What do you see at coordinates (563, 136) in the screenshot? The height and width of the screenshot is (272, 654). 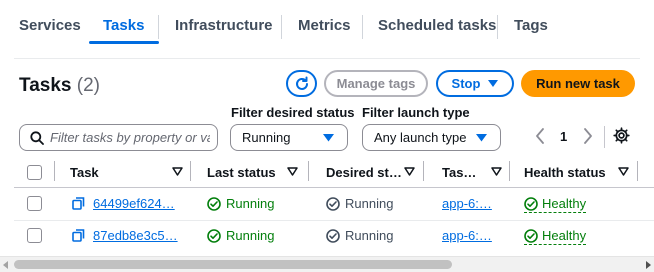 I see `current-page: 1` at bounding box center [563, 136].